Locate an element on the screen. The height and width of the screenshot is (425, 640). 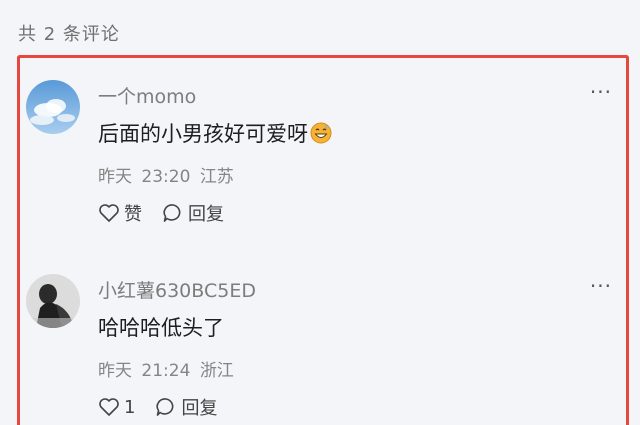
grinning-face-with-sweat-icon is located at coordinates (321, 135).